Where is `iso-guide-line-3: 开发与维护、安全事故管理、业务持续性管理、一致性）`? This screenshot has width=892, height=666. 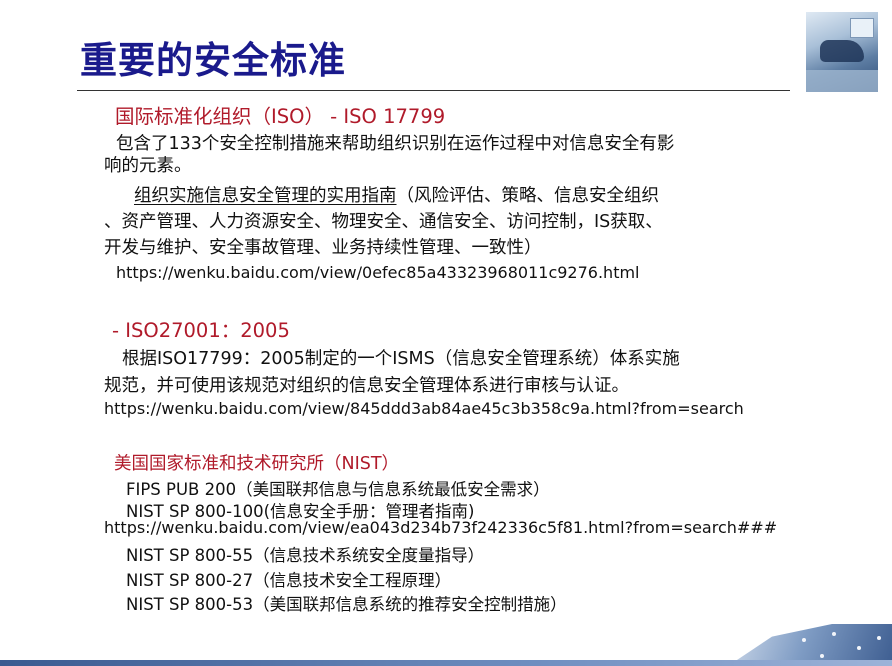
iso-guide-line-3: 开发与维护、安全事故管理、业务持续性管理、一致性） is located at coordinates (323, 248).